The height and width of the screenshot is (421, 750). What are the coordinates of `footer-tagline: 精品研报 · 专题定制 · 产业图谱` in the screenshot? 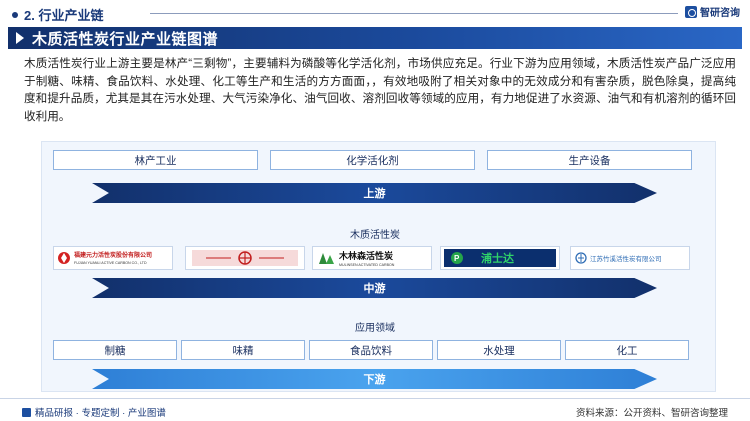 It's located at (94, 412).